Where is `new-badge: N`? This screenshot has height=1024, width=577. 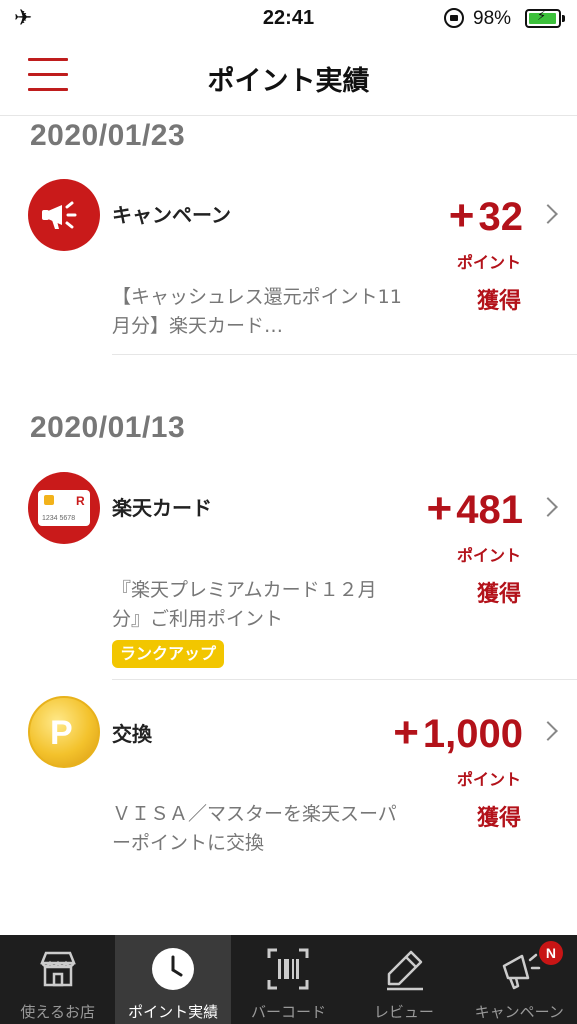 new-badge: N is located at coordinates (550, 953).